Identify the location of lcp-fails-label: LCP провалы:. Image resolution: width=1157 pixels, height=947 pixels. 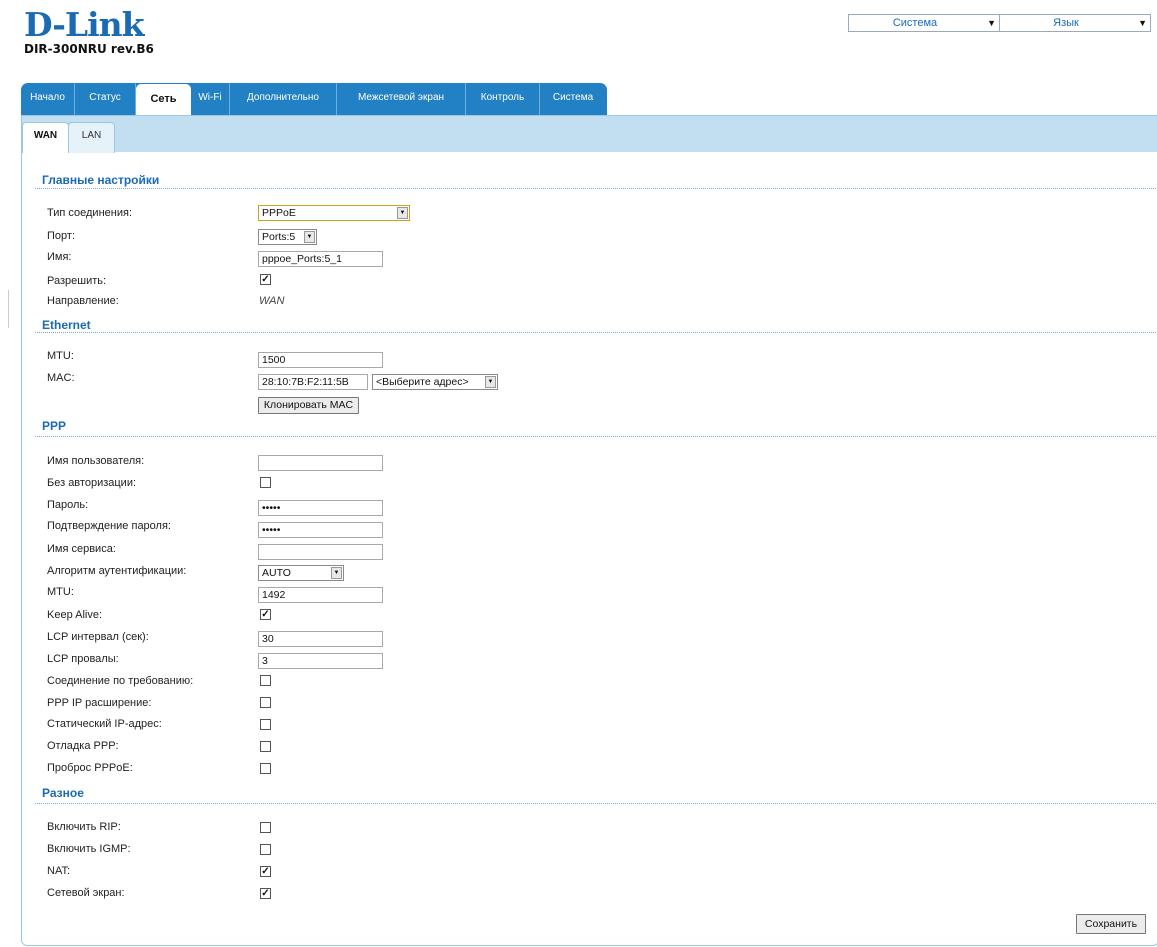
(83, 659).